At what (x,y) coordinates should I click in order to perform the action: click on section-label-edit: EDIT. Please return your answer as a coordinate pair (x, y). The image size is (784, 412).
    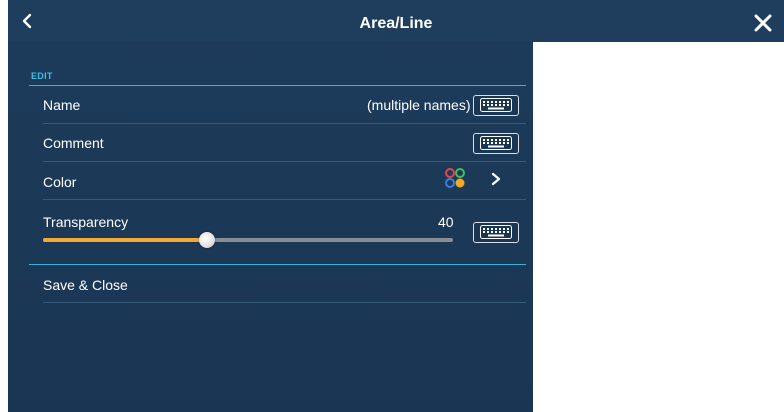
    Looking at the image, I should click on (42, 76).